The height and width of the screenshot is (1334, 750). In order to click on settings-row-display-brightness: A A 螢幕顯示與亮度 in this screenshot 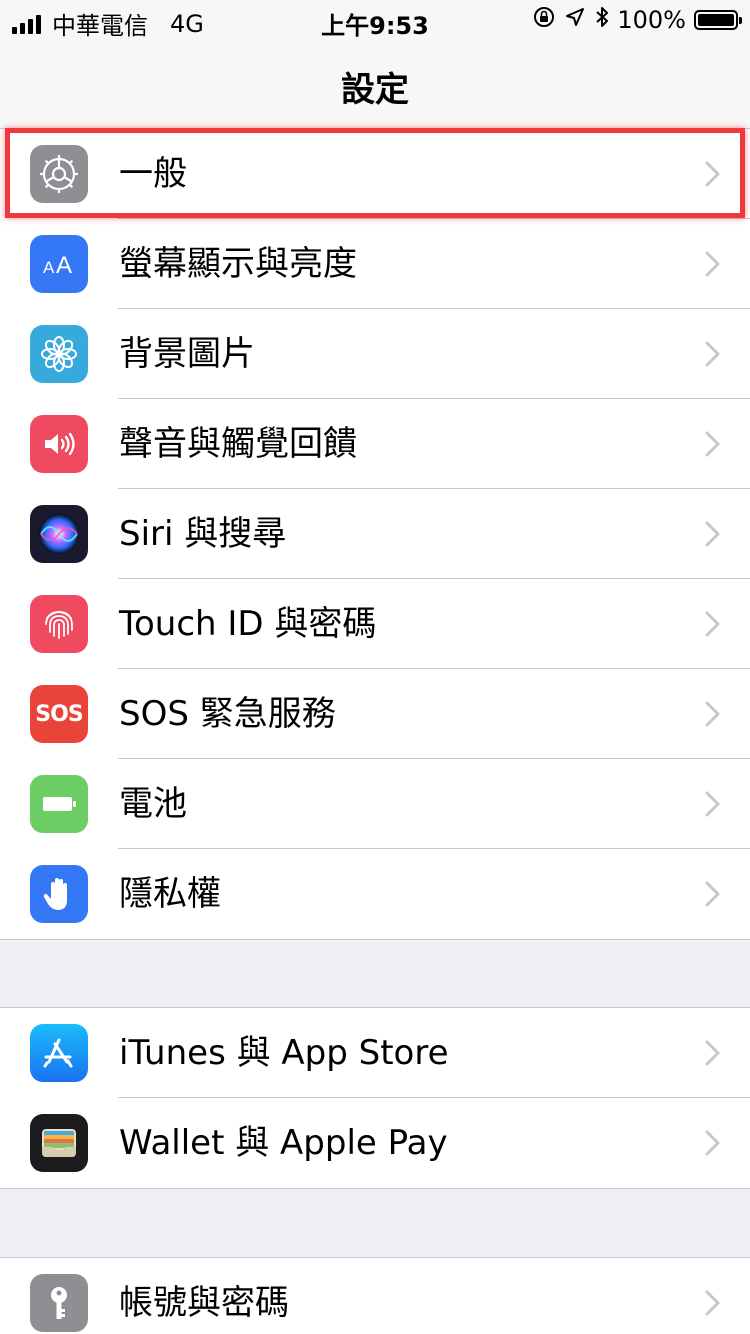, I will do `click(375, 264)`.